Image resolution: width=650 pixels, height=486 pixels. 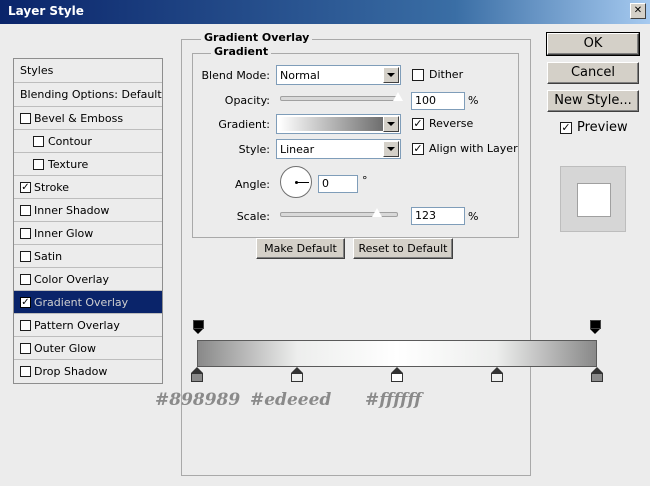 What do you see at coordinates (48, 256) in the screenshot?
I see `style-item-label: Satin` at bounding box center [48, 256].